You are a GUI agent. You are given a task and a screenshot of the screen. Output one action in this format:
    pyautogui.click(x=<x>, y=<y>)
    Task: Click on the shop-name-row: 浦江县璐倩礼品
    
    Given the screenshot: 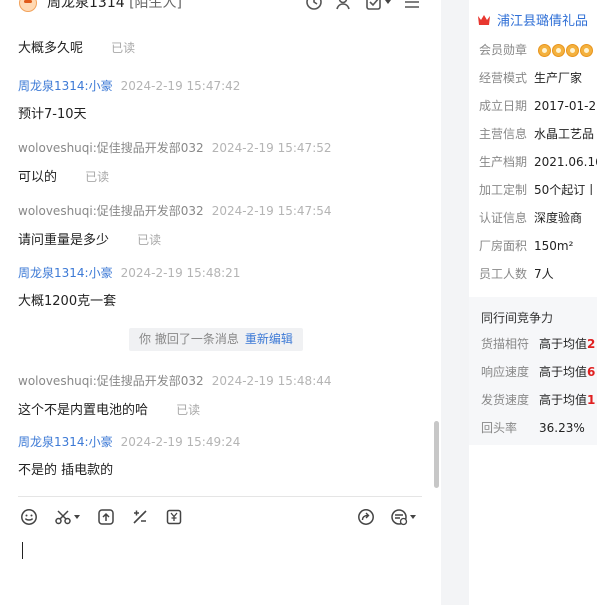 What is the action you would take?
    pyautogui.click(x=532, y=19)
    